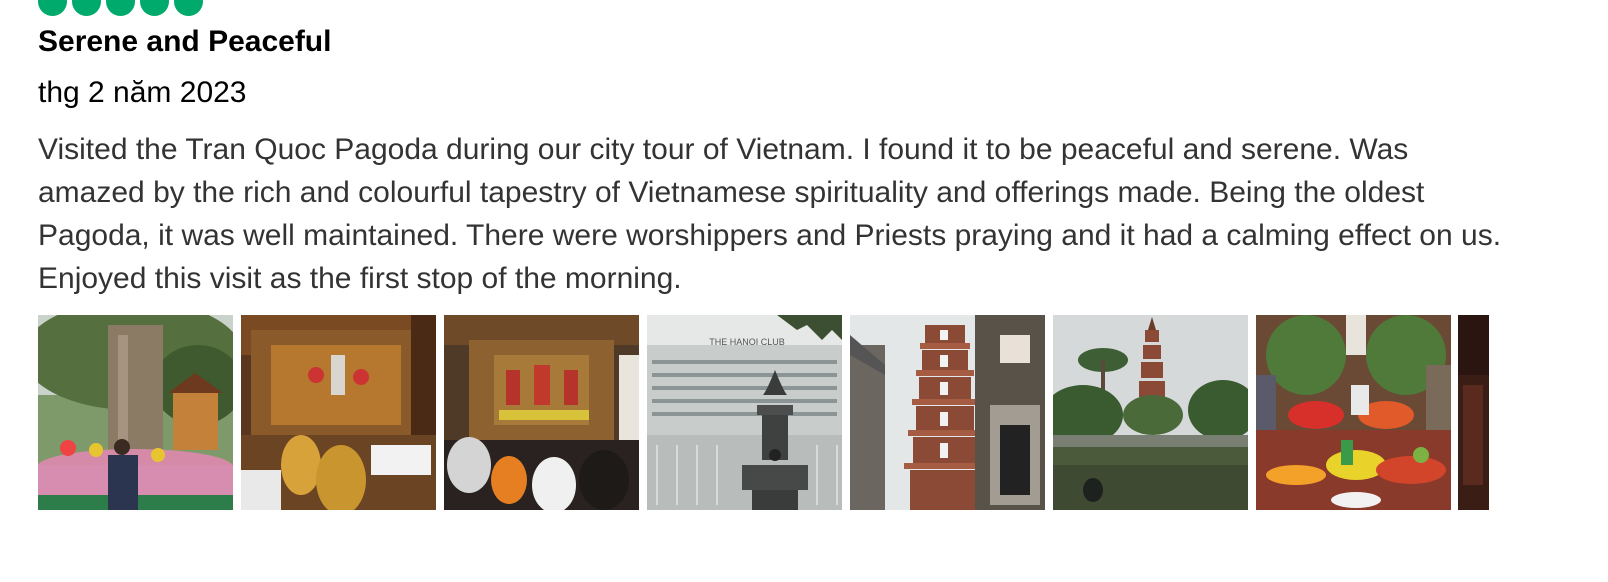 This screenshot has width=1608, height=582. I want to click on review-date: thg 2 năm 2023, so click(142, 92).